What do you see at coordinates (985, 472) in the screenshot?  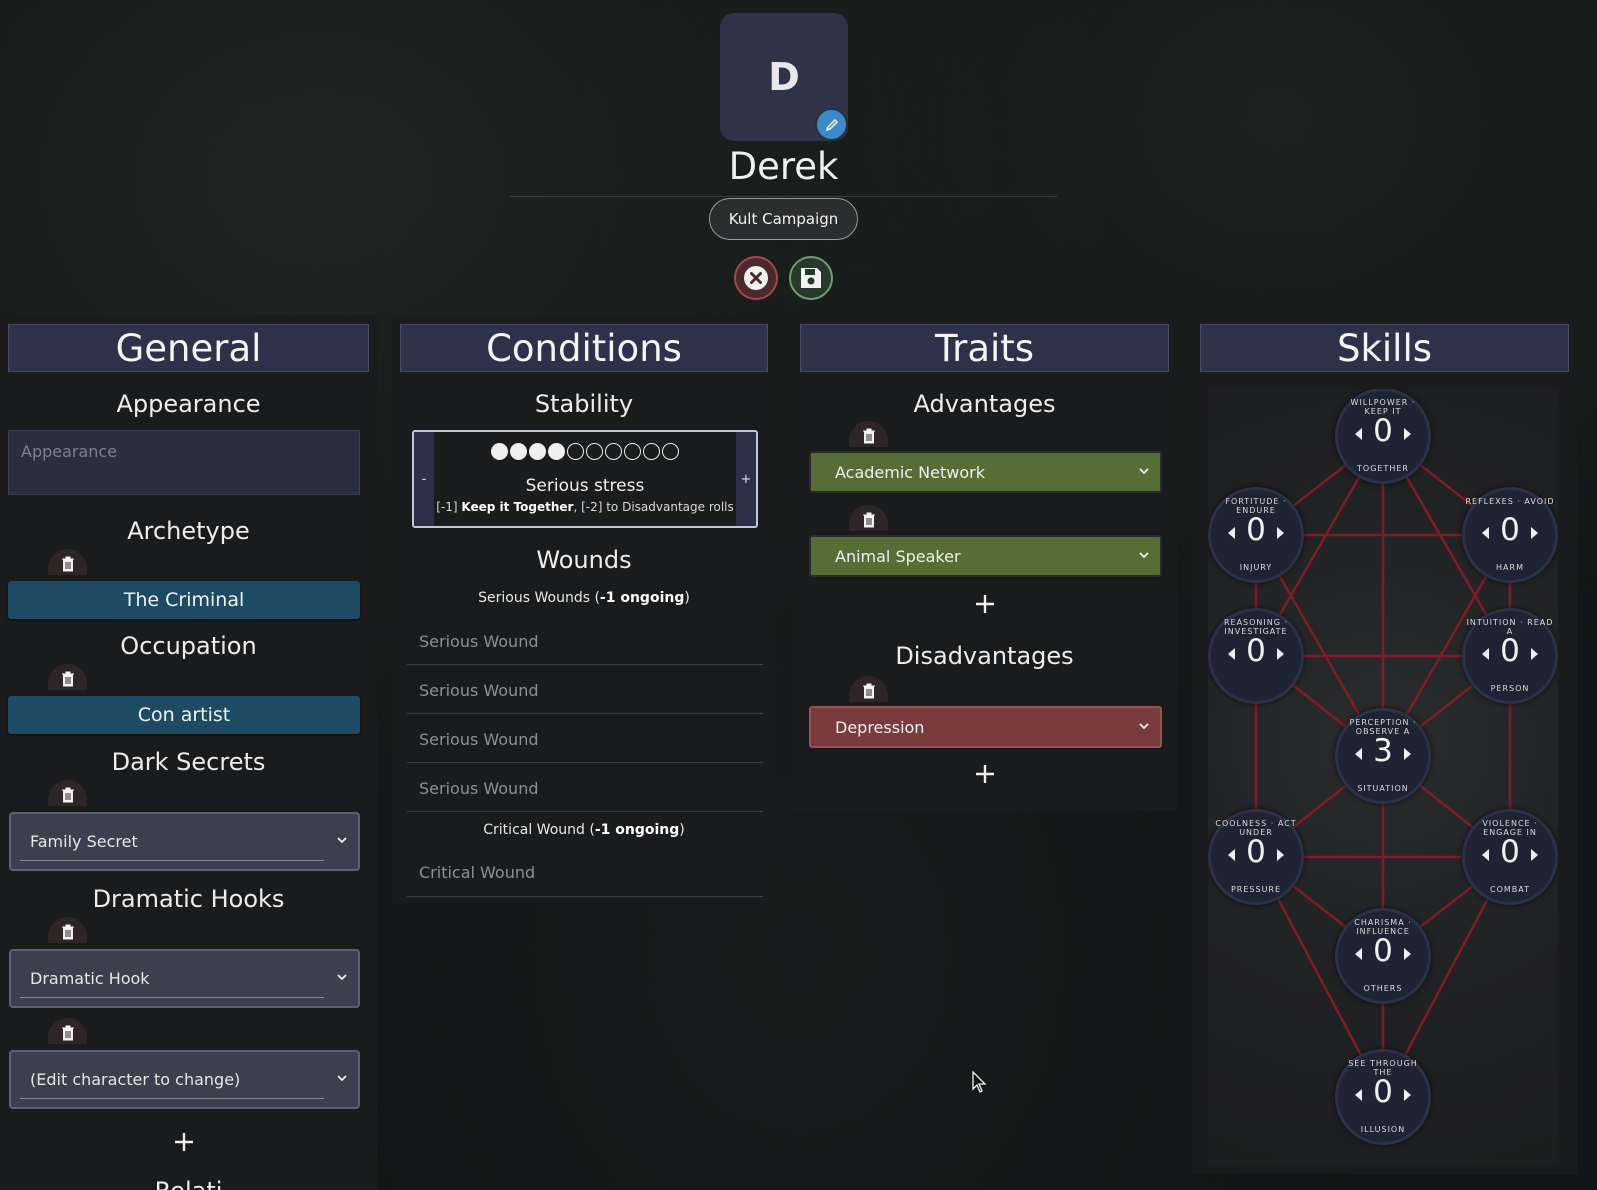 I see `advantage-select: Academic Network` at bounding box center [985, 472].